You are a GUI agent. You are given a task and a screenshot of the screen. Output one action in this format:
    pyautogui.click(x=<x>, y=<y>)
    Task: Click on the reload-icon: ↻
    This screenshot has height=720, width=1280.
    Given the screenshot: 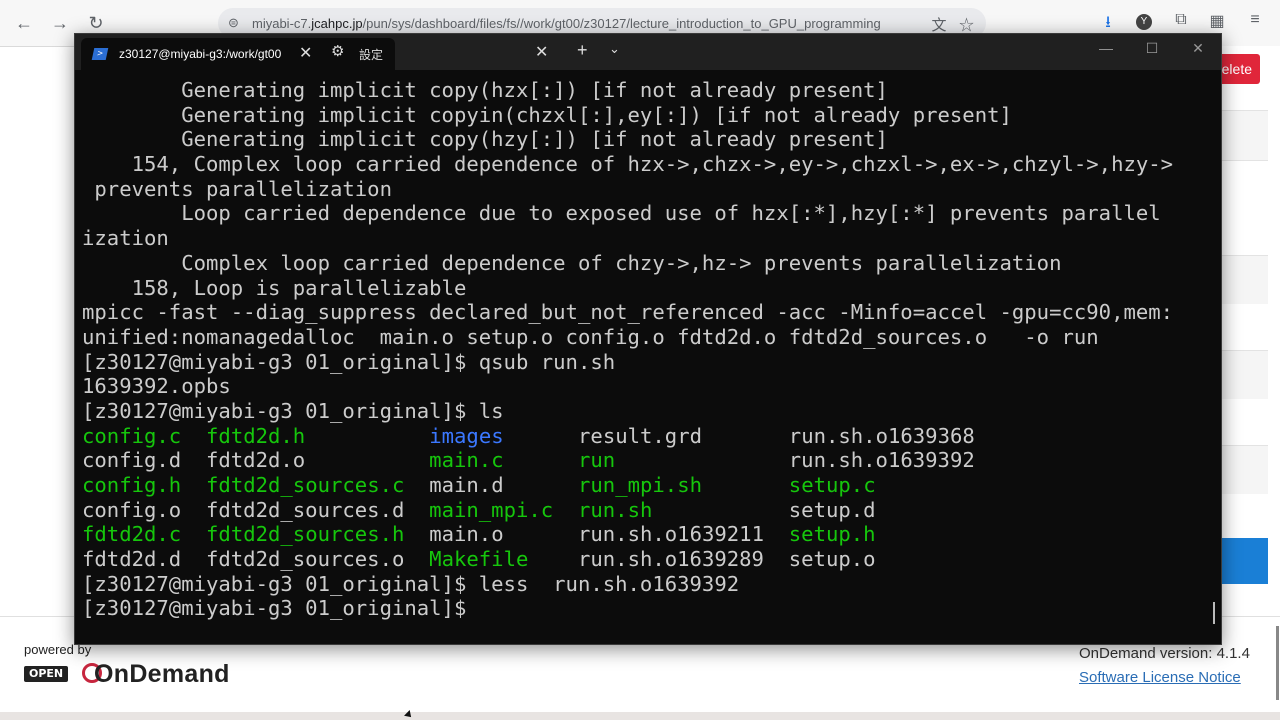 What is the action you would take?
    pyautogui.click(x=96, y=23)
    